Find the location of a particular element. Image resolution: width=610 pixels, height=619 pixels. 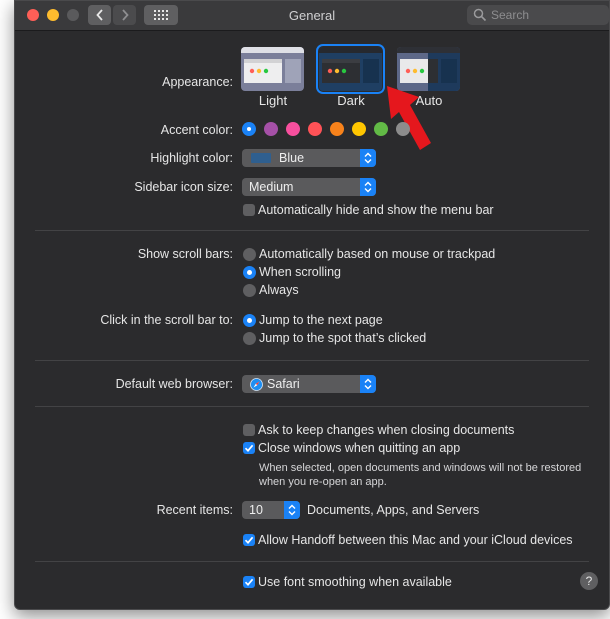

dark-mode-preview is located at coordinates (350, 69).